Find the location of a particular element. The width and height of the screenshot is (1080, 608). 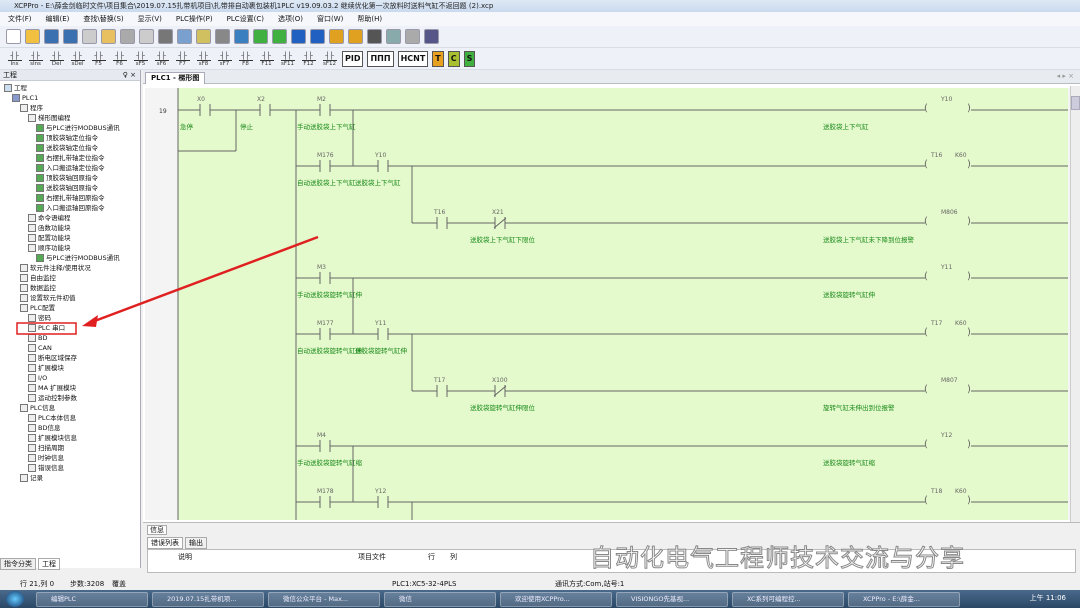

tree-item: 配置功能块 is located at coordinates (49, 238).